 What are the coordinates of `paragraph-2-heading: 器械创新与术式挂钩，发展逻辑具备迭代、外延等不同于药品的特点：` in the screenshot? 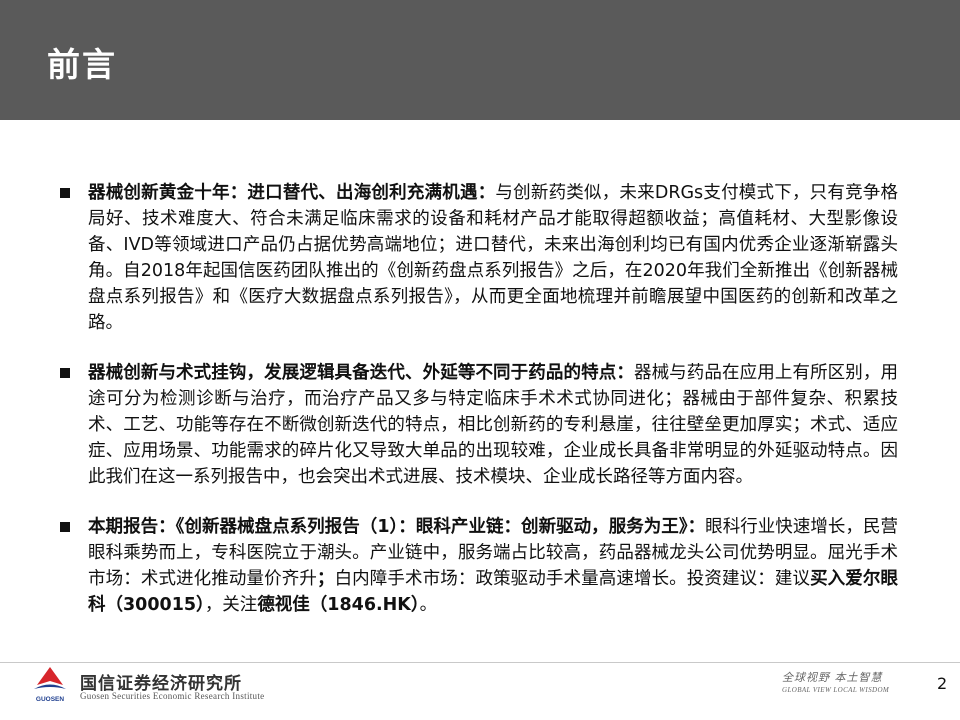 It's located at (361, 373).